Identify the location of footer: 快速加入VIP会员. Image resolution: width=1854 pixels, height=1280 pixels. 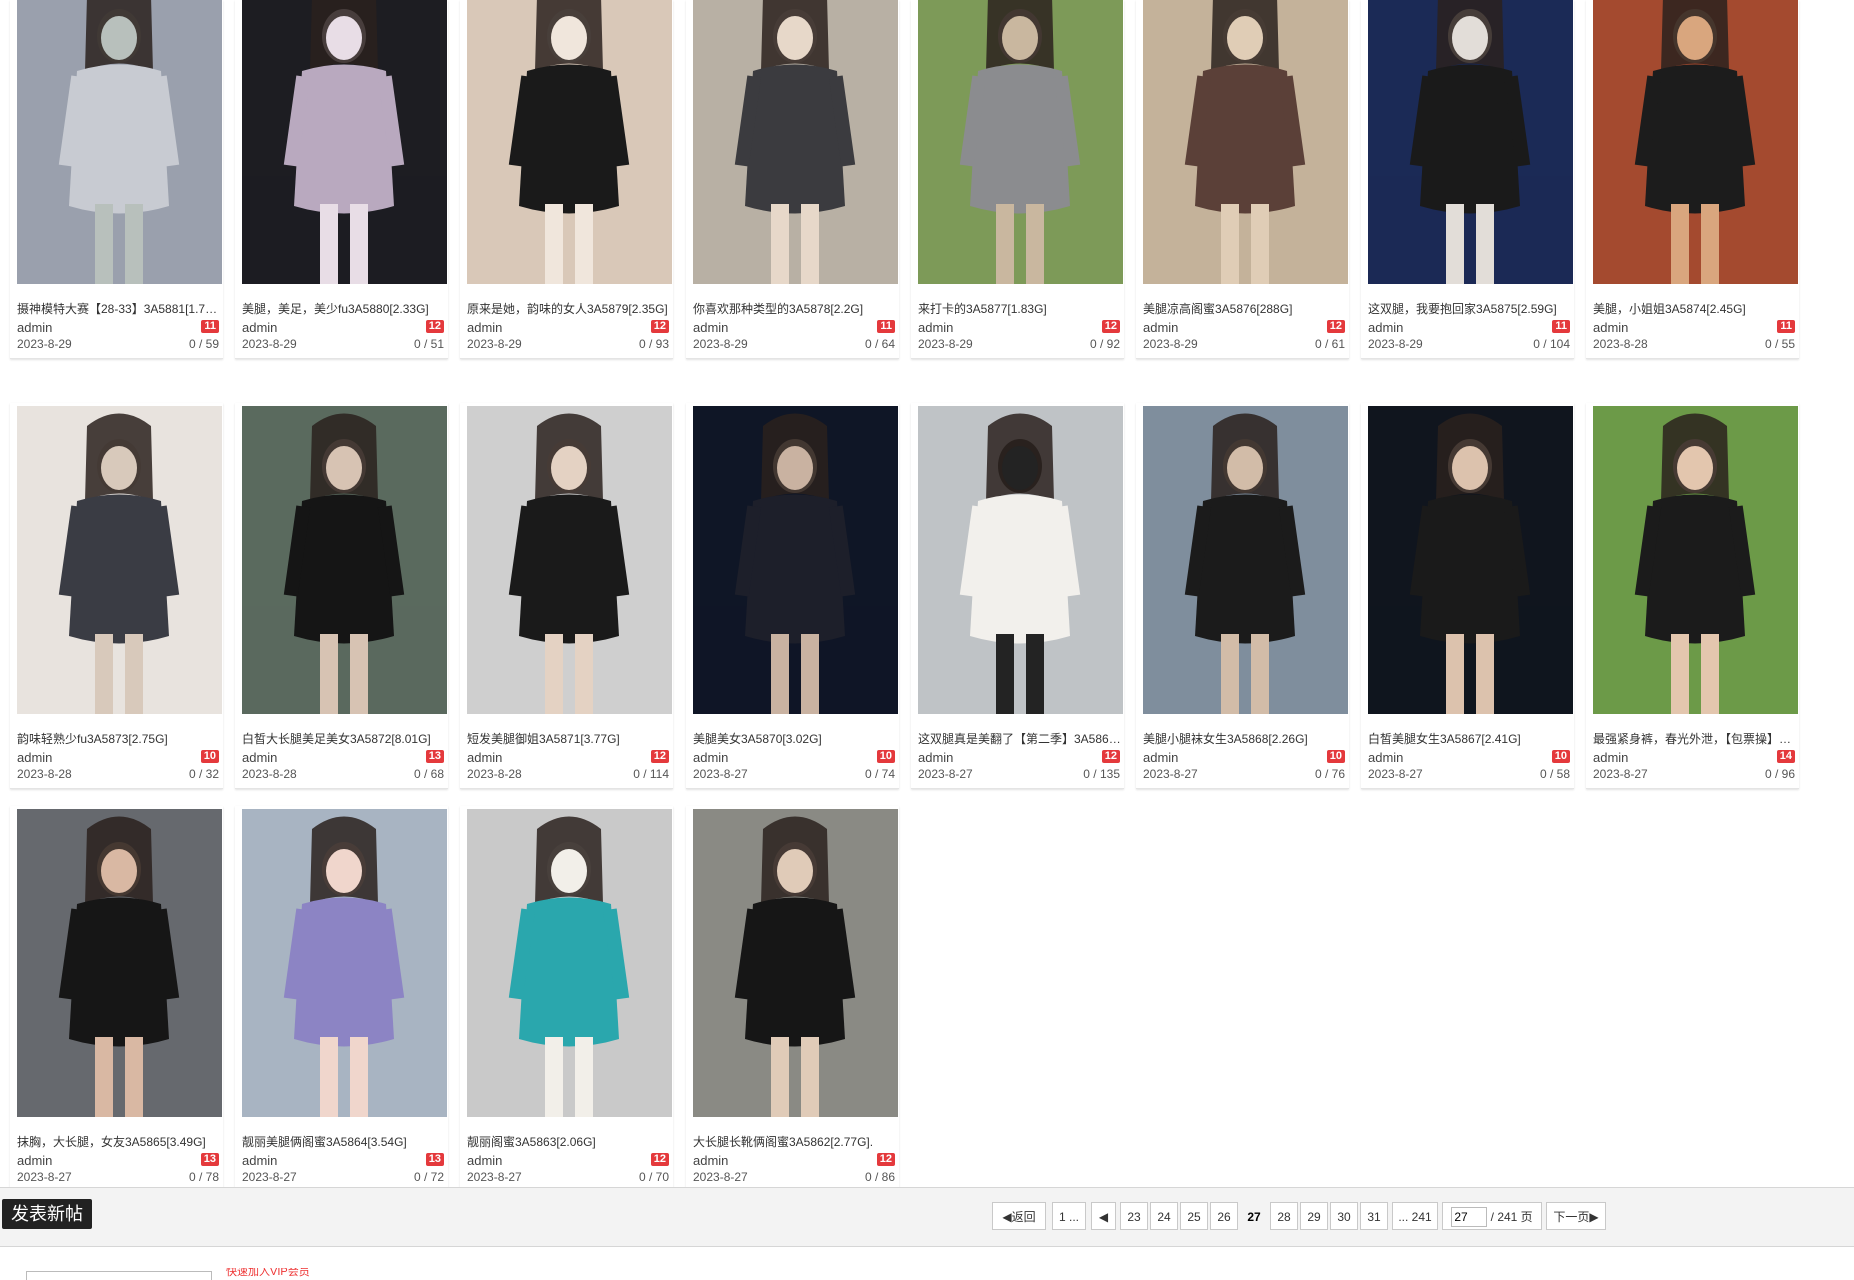
(927, 1274).